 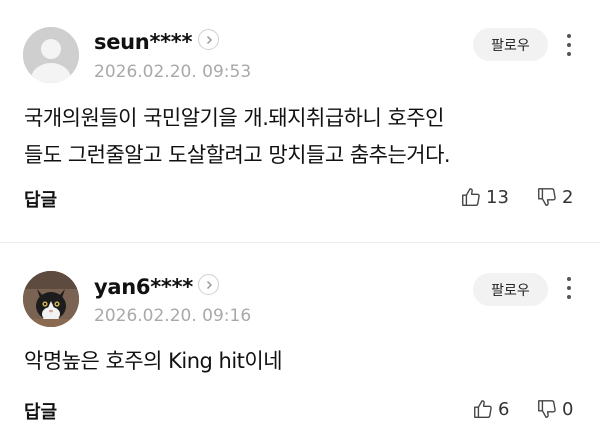 What do you see at coordinates (143, 42) in the screenshot?
I see `nickname: seun****` at bounding box center [143, 42].